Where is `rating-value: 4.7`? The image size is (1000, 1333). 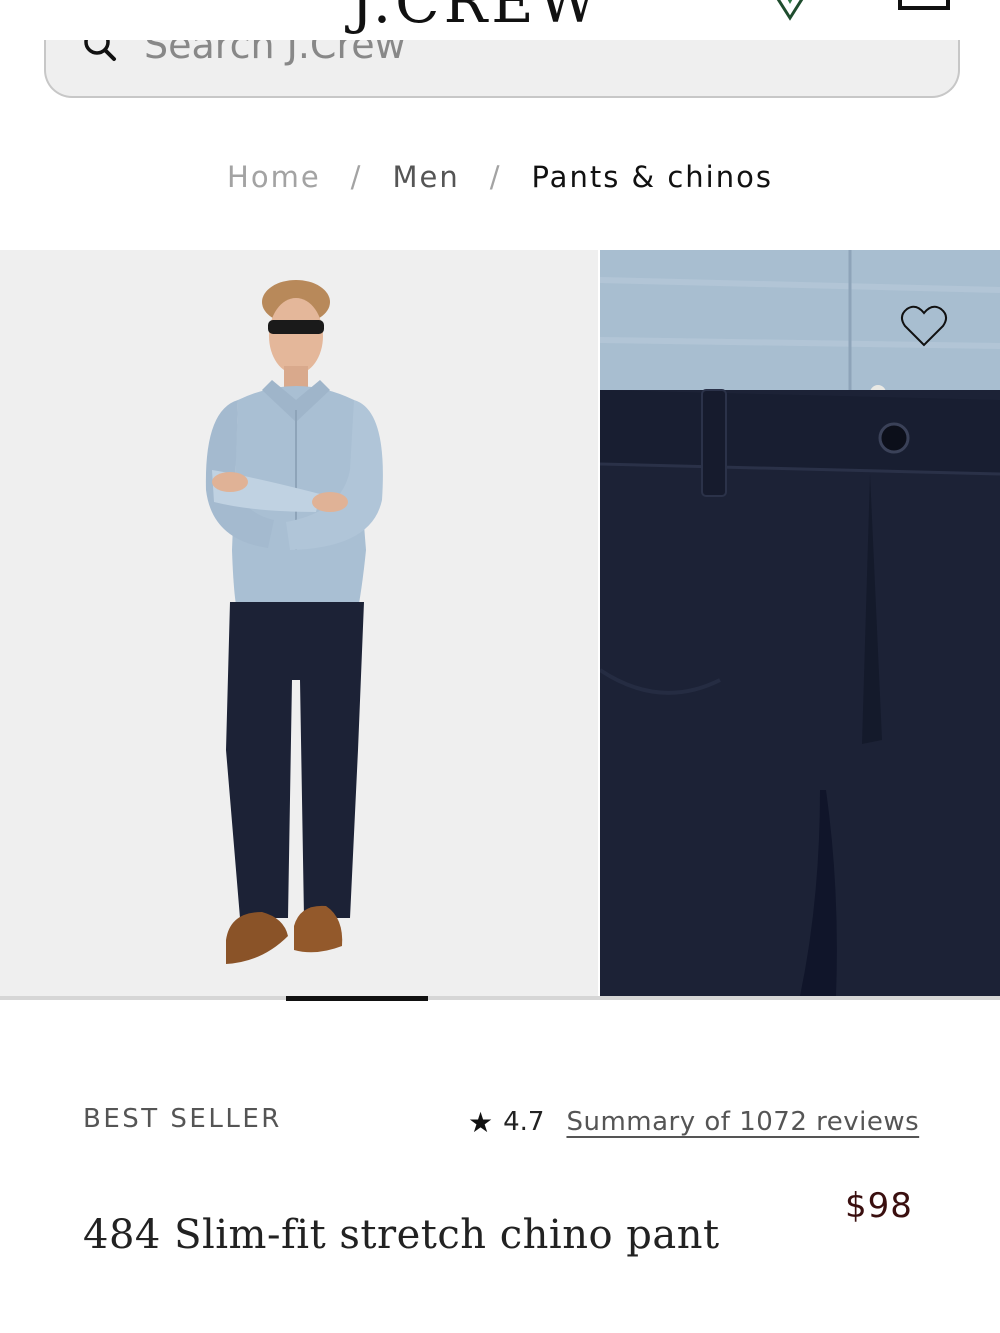
rating-value: 4.7 is located at coordinates (524, 1122).